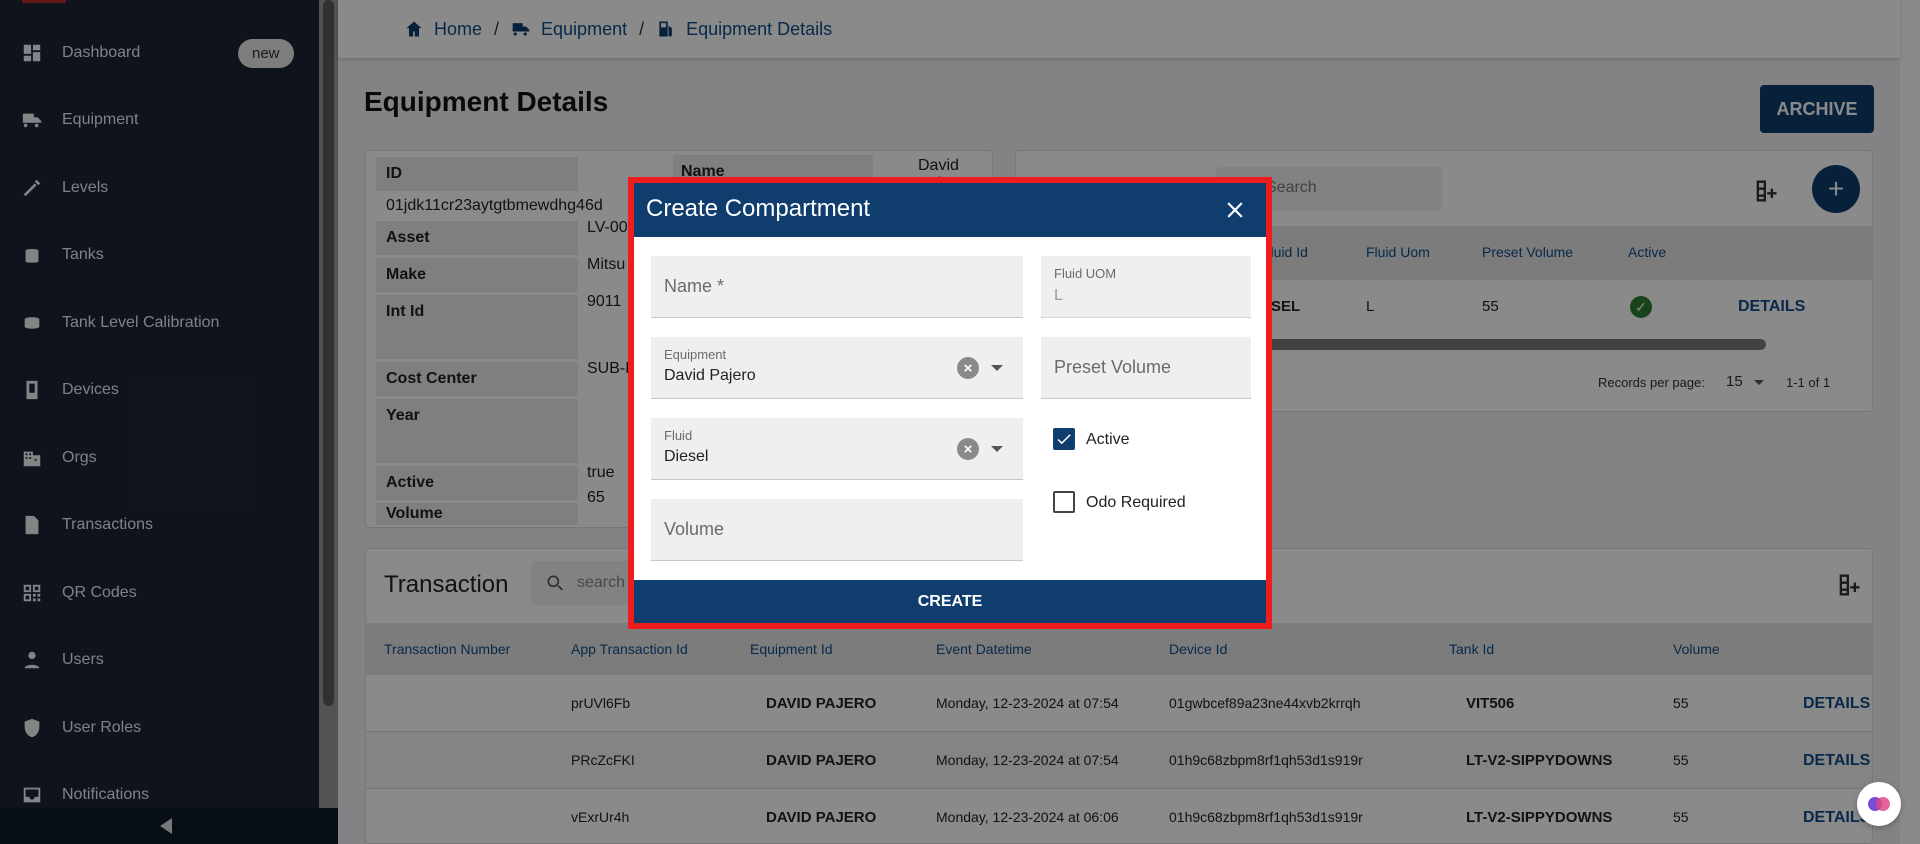 The height and width of the screenshot is (844, 1920). What do you see at coordinates (837, 449) in the screenshot?
I see `fluid-select: Fluid Diesel ×` at bounding box center [837, 449].